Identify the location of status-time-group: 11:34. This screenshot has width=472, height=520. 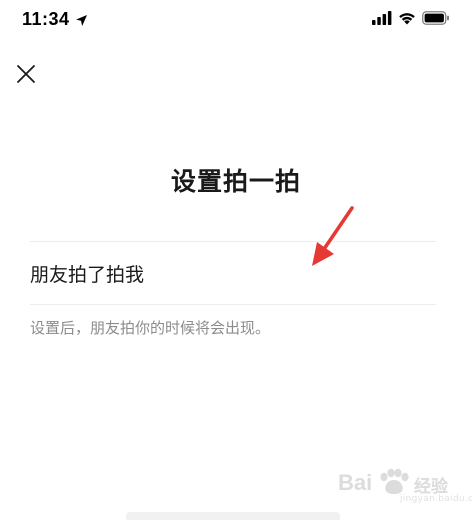
(55, 19).